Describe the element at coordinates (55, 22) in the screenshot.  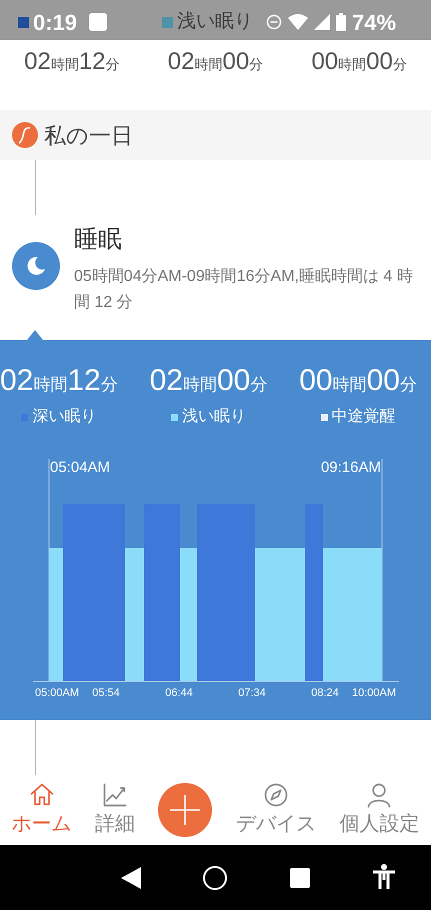
I see `status-time: 0:19` at that location.